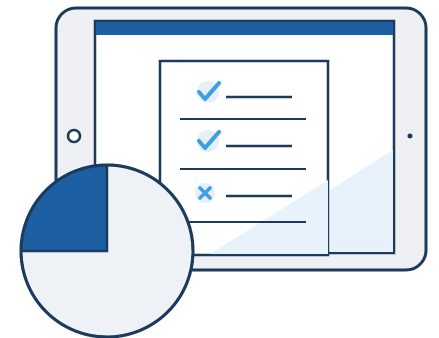  Describe the element at coordinates (244, 28) in the screenshot. I see `screen-header-bar` at that location.